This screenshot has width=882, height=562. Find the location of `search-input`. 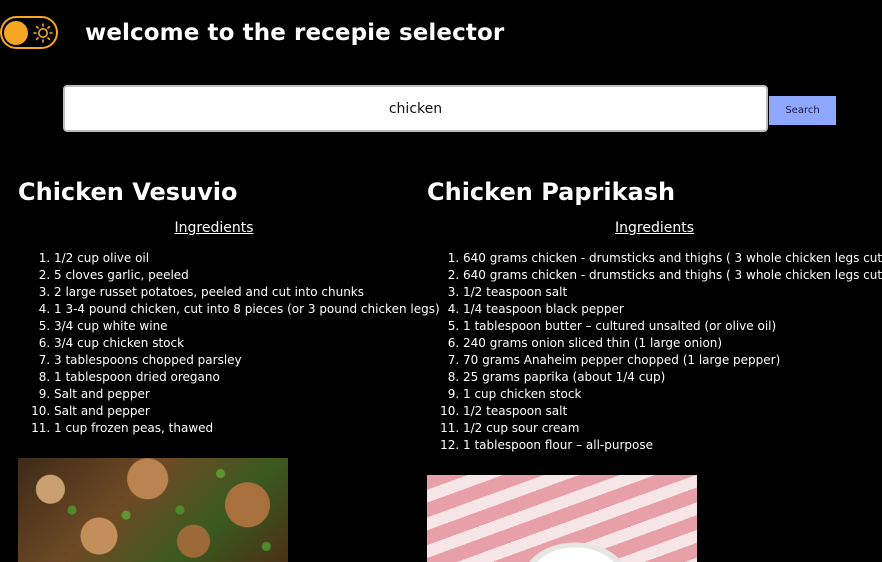

search-input is located at coordinates (415, 108).